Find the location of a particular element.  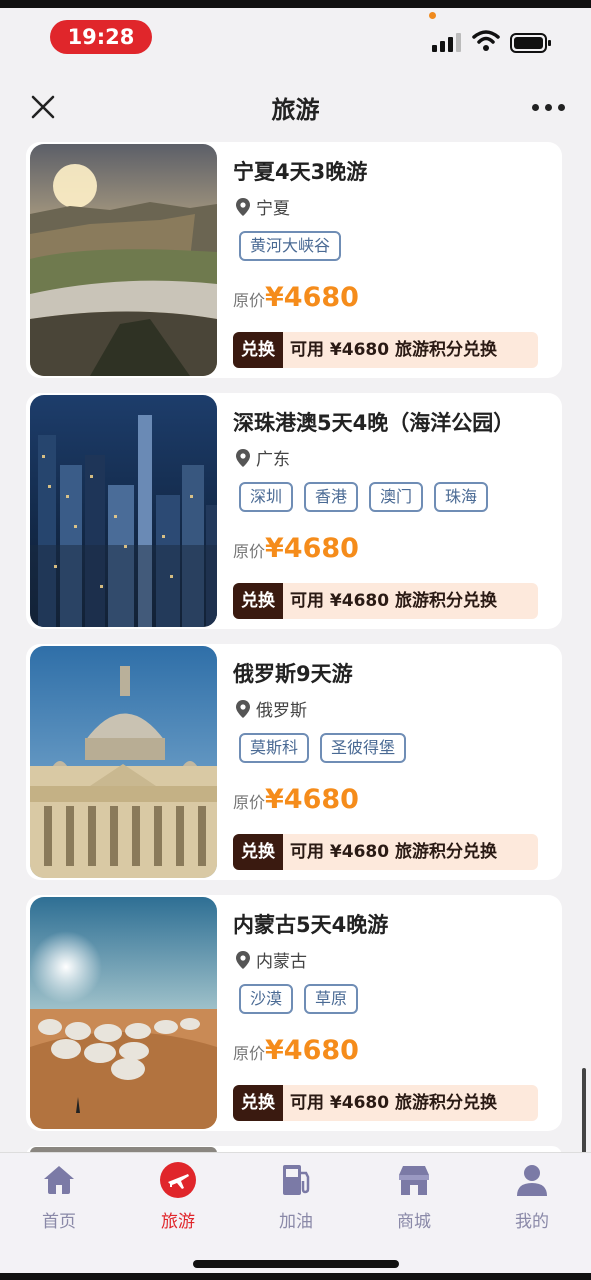

tour-tags: 深圳 香港 澳门 珠海 is located at coordinates (369, 497).